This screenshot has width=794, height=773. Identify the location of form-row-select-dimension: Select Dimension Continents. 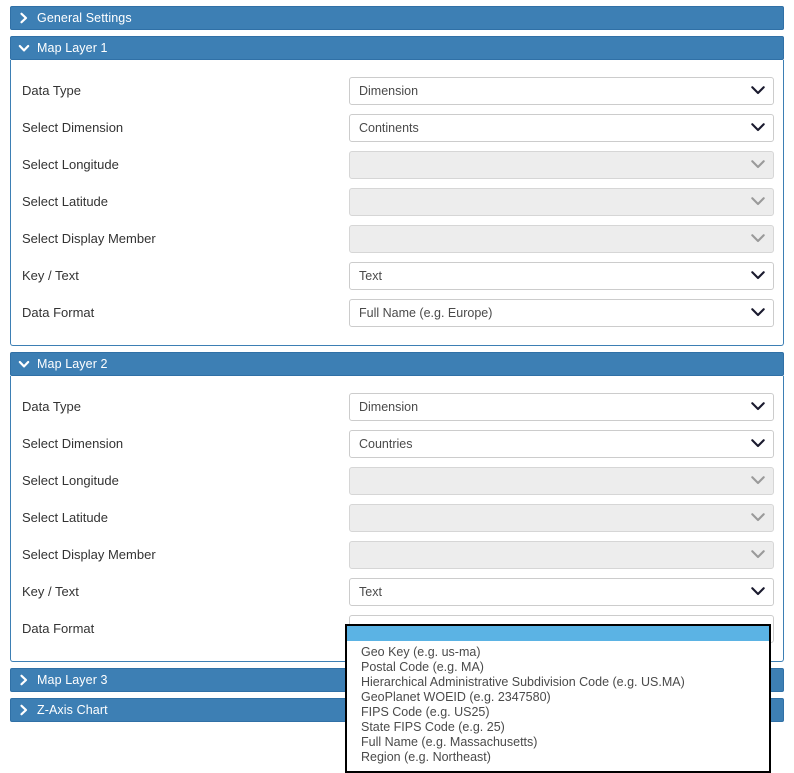
(397, 127).